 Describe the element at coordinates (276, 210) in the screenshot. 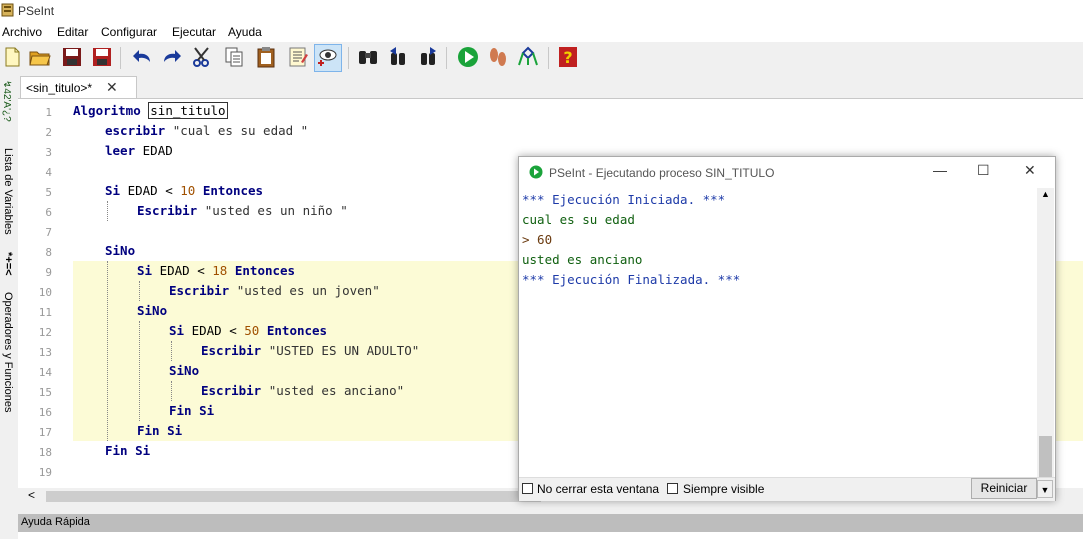

I see `code-string: "usted es un niño "` at that location.